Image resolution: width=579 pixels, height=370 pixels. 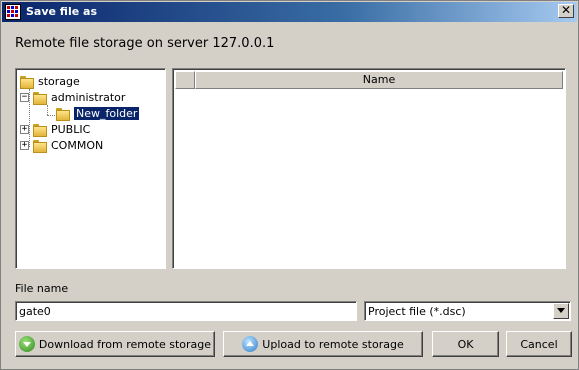 I want to click on dropdown-arrow-button, so click(x=561, y=311).